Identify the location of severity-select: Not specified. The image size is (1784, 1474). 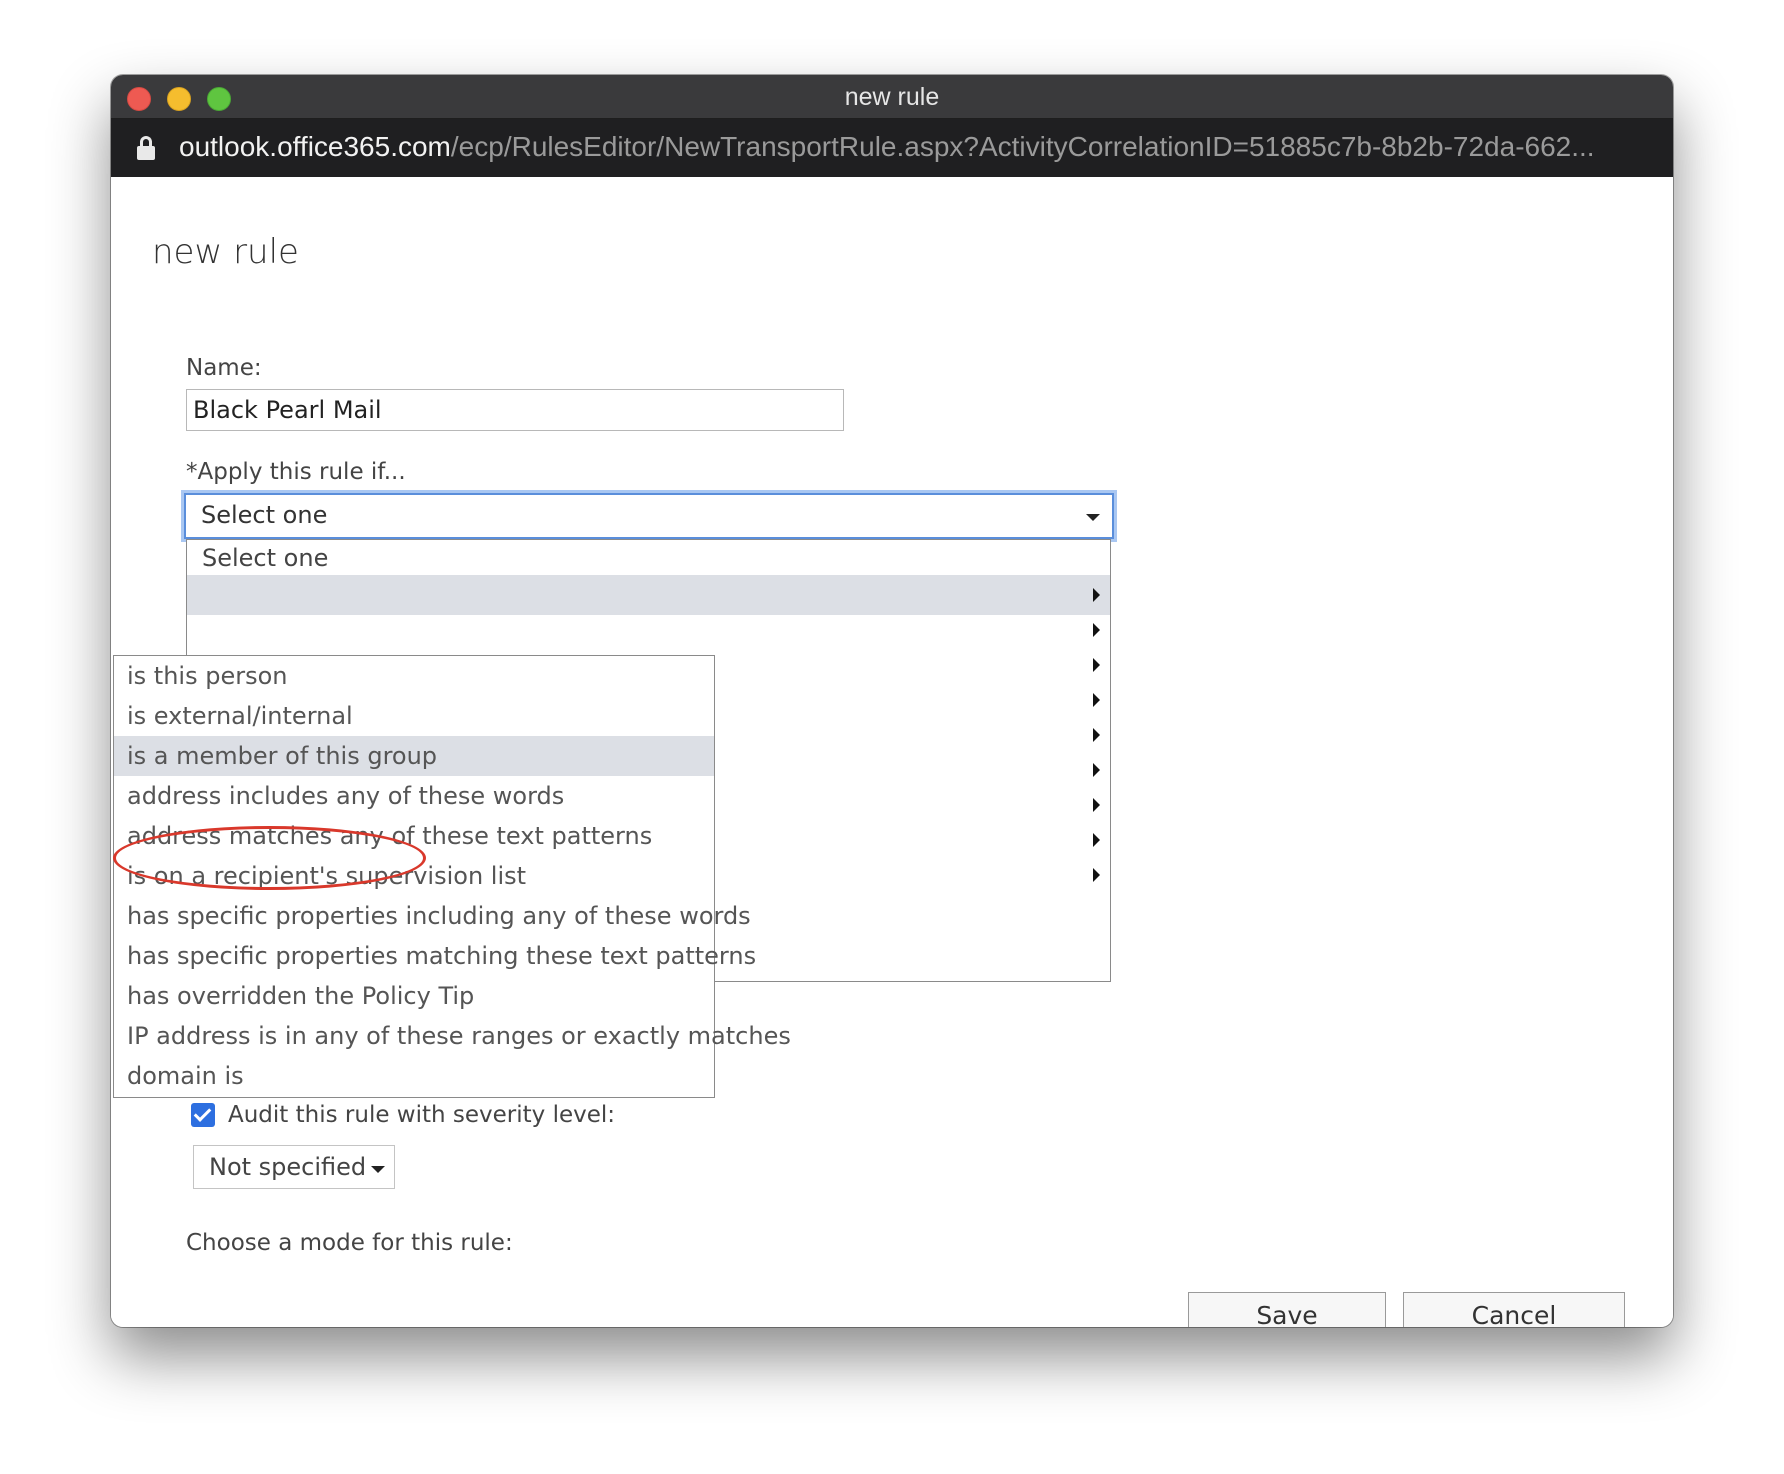
(294, 1167).